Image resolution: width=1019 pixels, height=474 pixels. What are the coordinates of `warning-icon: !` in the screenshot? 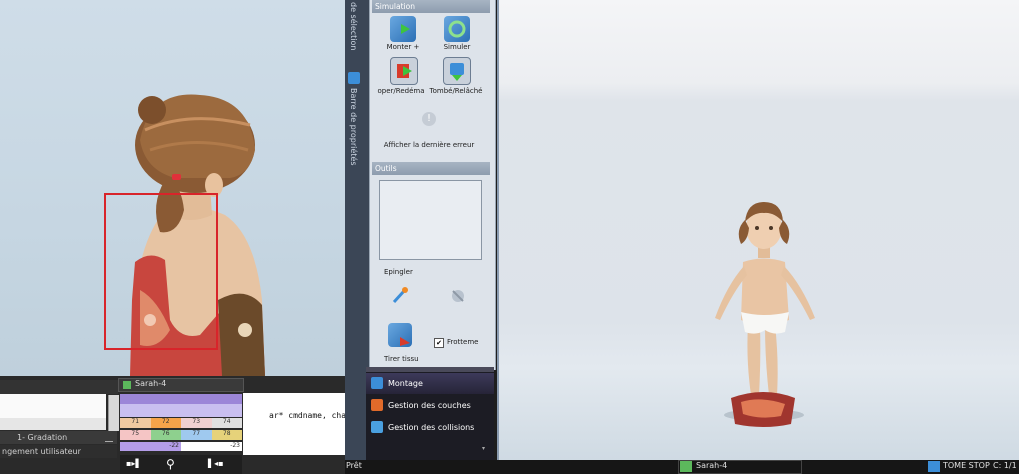 It's located at (429, 119).